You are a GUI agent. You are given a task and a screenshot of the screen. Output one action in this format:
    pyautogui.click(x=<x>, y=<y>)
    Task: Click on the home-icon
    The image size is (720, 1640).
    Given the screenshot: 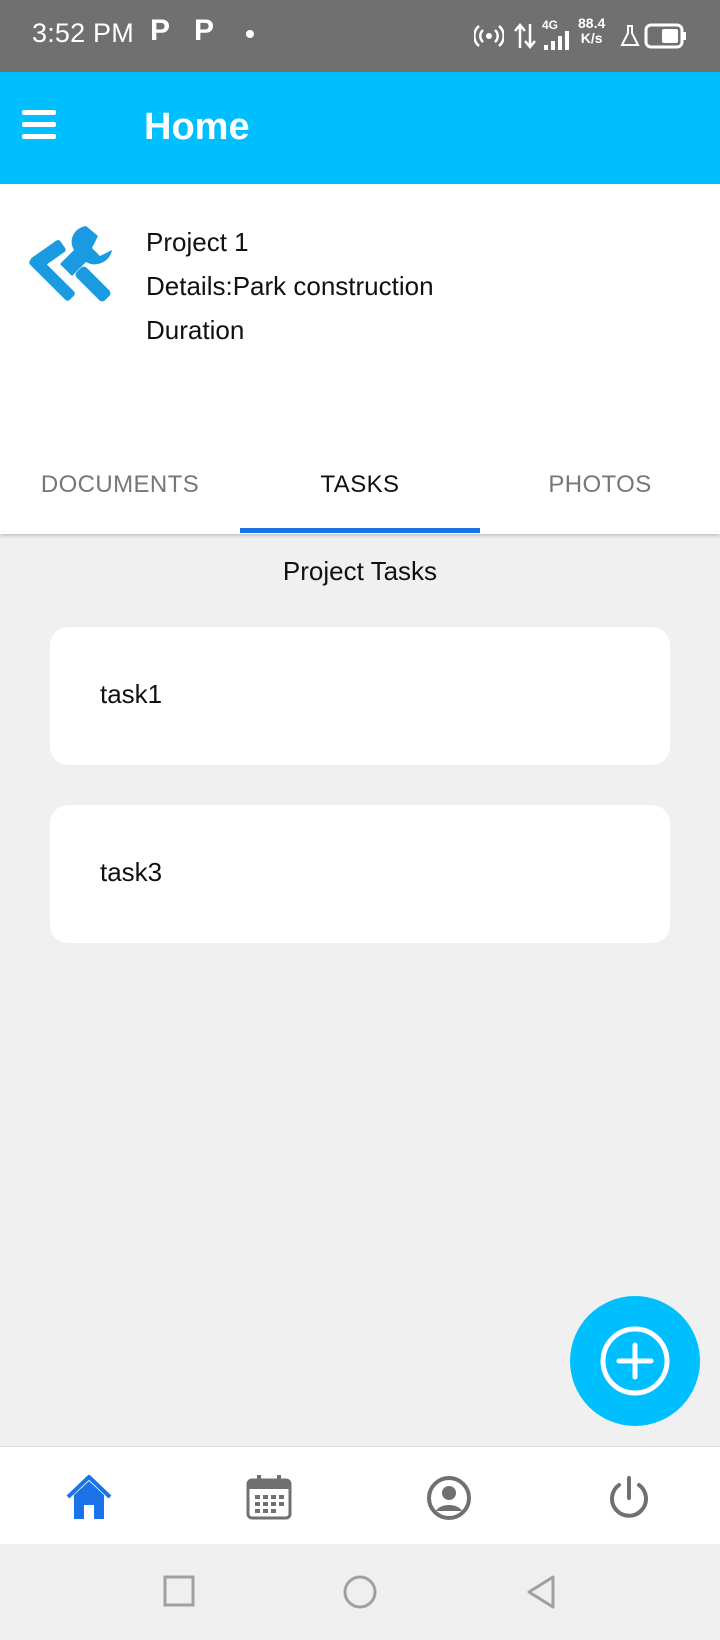 What is the action you would take?
    pyautogui.click(x=89, y=1497)
    